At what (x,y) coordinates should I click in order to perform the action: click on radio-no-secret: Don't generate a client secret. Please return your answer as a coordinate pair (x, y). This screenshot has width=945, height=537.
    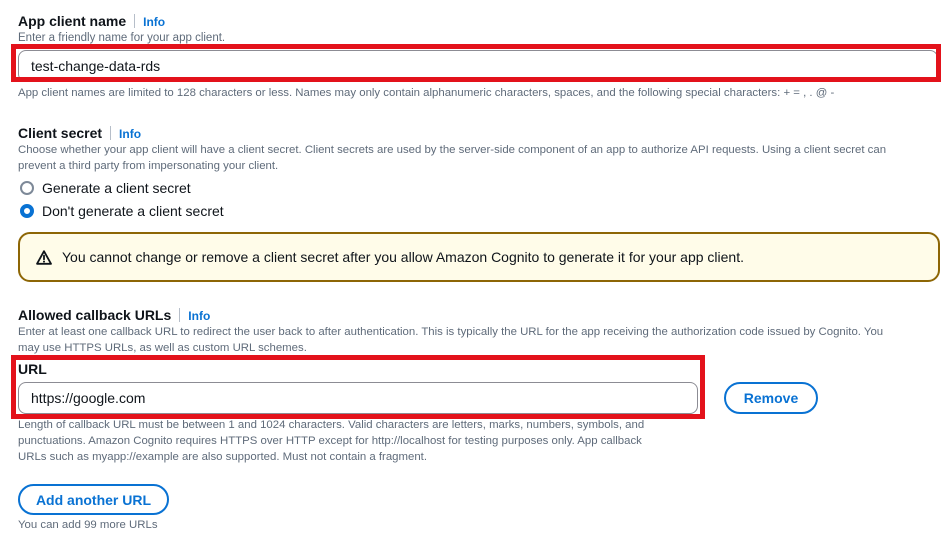
    Looking at the image, I should click on (122, 211).